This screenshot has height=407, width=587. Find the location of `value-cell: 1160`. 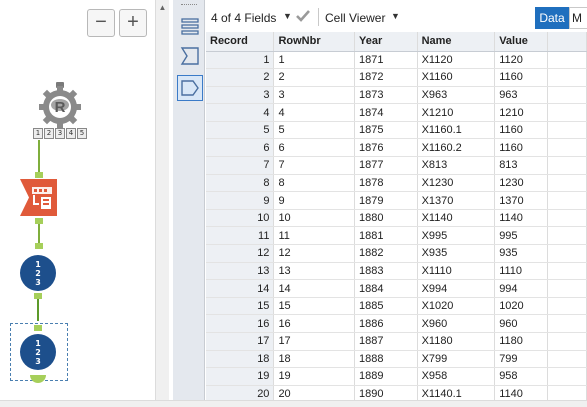

value-cell: 1160 is located at coordinates (521, 148).